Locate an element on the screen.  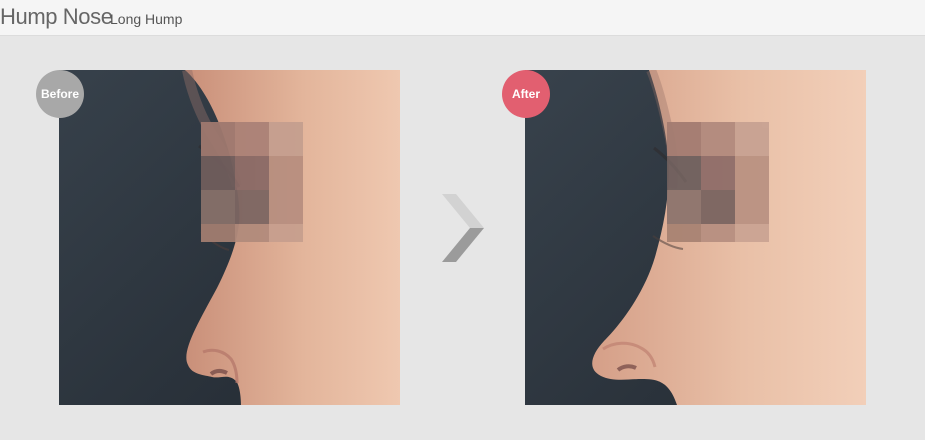
page-header: Hump Nose Long Hump is located at coordinates (462, 18).